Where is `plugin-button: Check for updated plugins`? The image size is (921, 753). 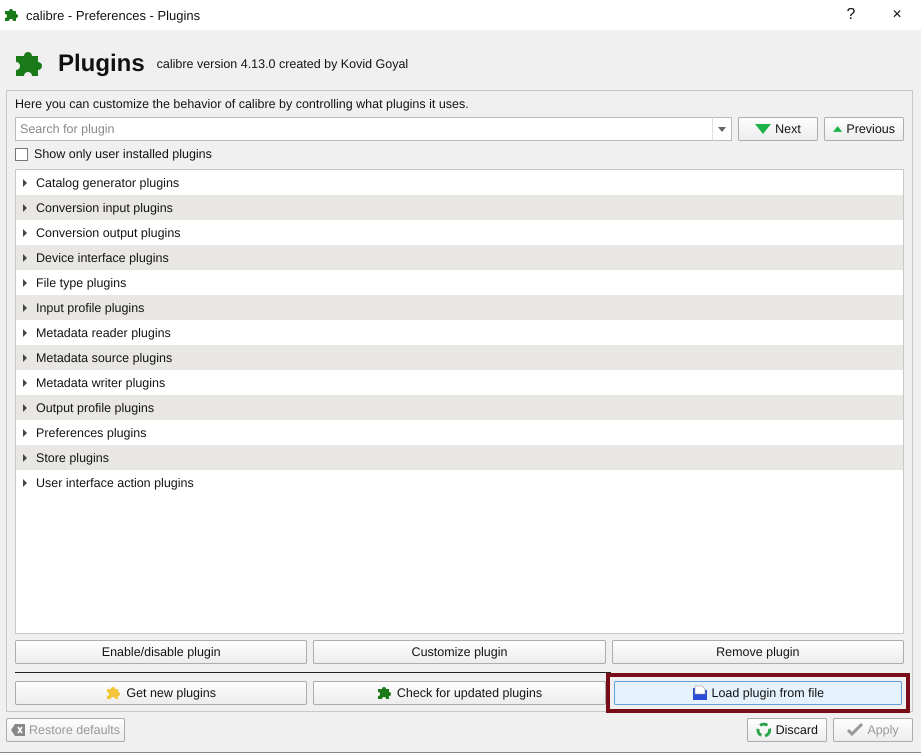 plugin-button: Check for updated plugins is located at coordinates (459, 693).